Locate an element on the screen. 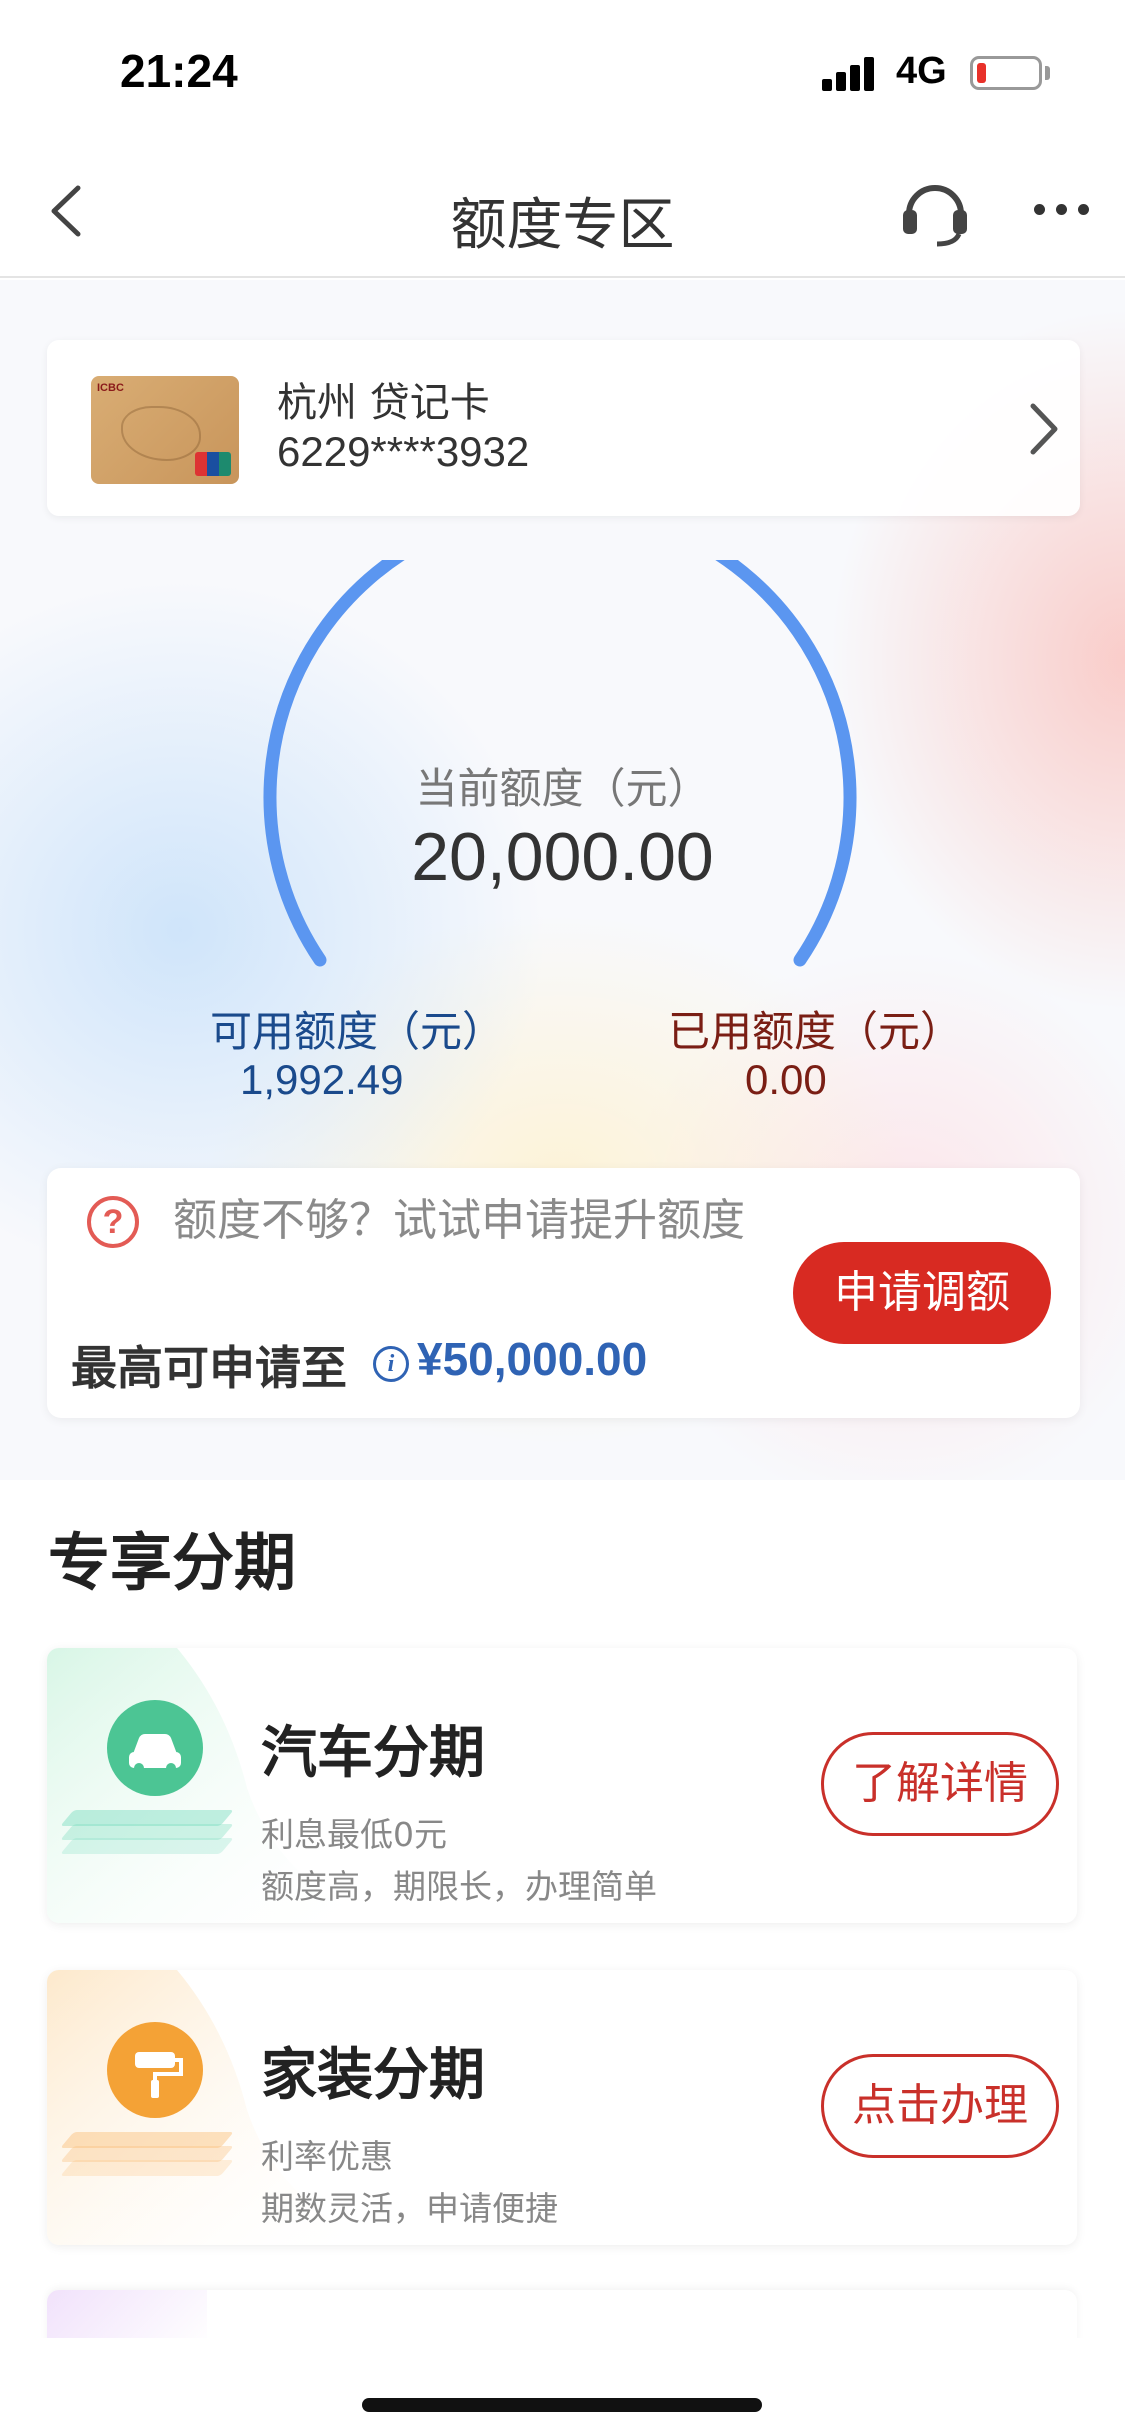 This screenshot has height=2435, width=1125. network-label: 4G is located at coordinates (921, 71).